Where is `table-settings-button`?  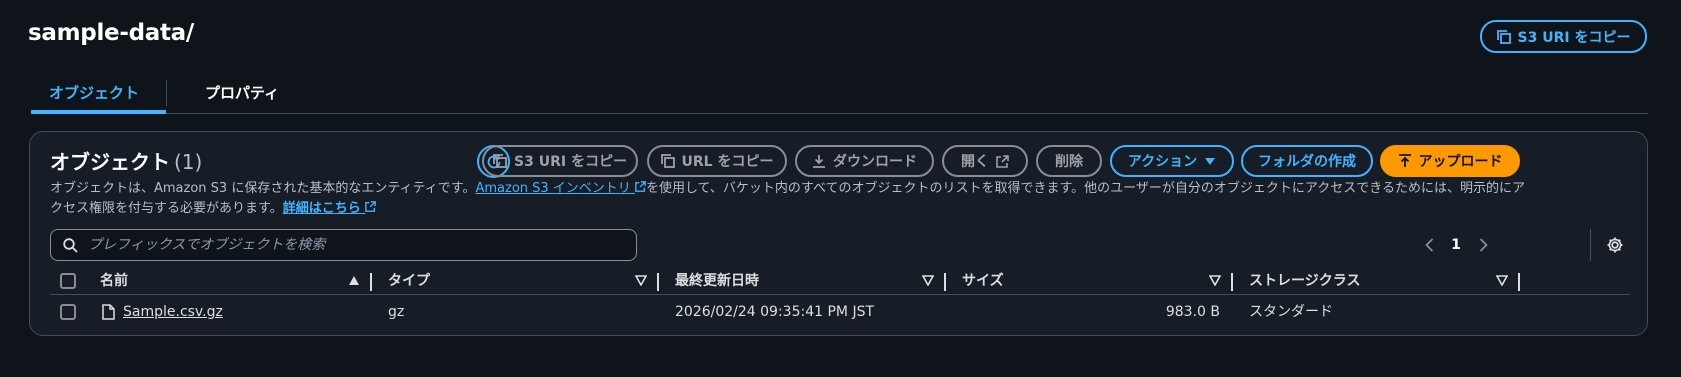 table-settings-button is located at coordinates (1615, 245).